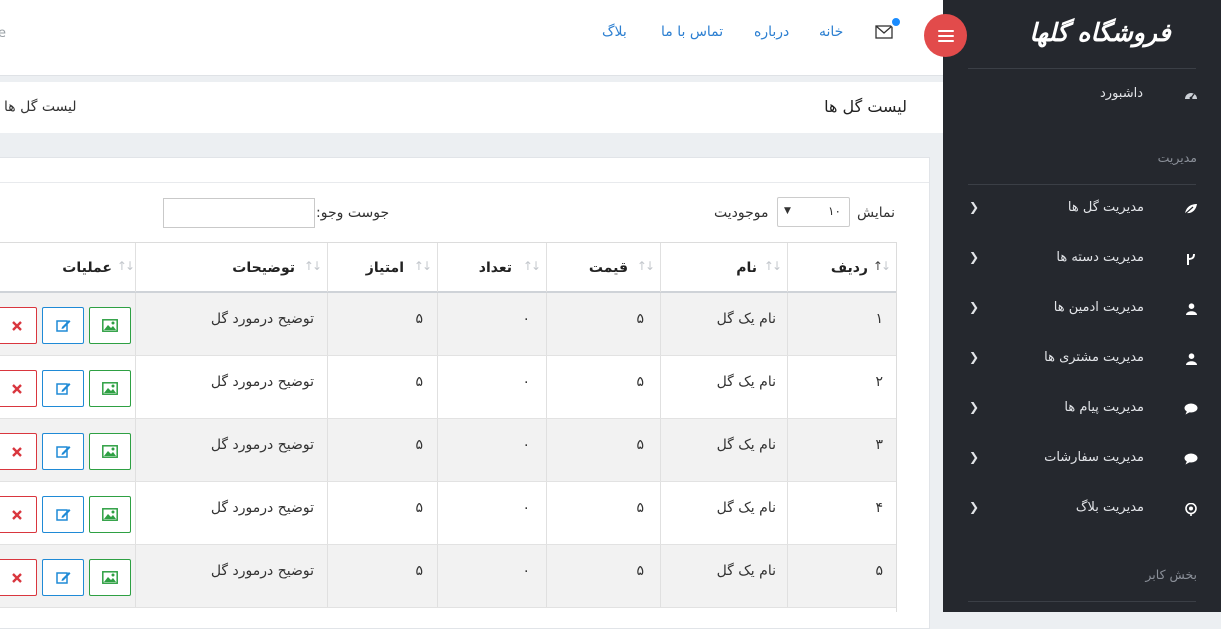 The width and height of the screenshot is (1221, 629). What do you see at coordinates (787, 211) in the screenshot?
I see `dropdown-arrow-icon: ▼` at bounding box center [787, 211].